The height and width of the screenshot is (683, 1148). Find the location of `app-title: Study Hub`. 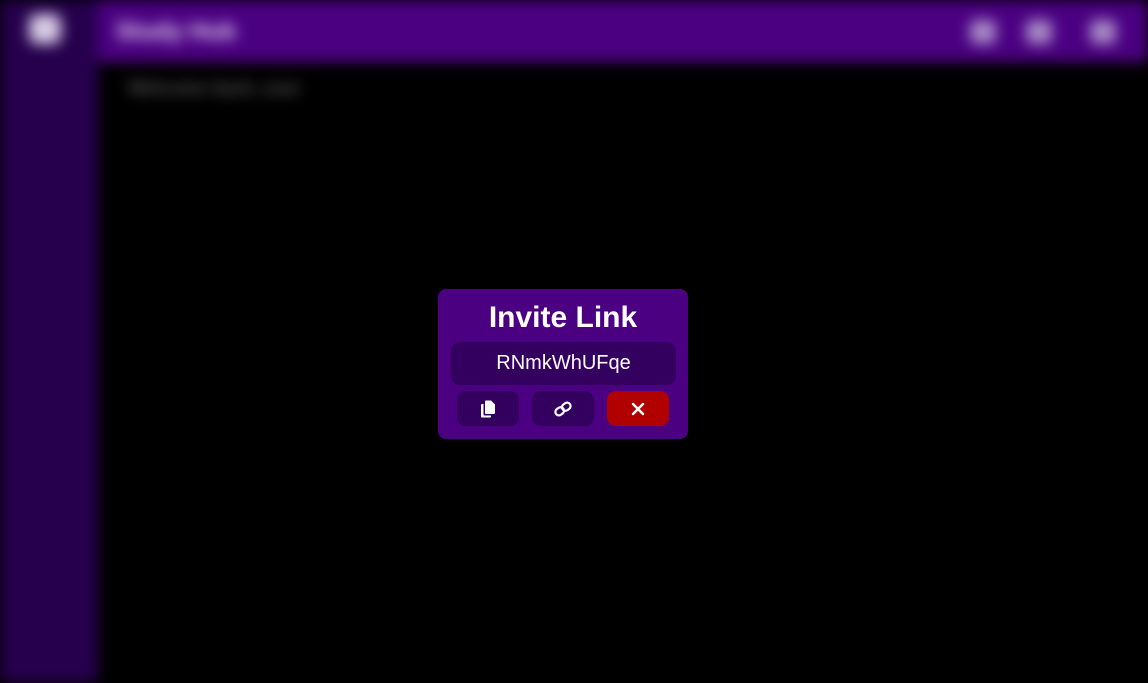

app-title: Study Hub is located at coordinates (176, 31).